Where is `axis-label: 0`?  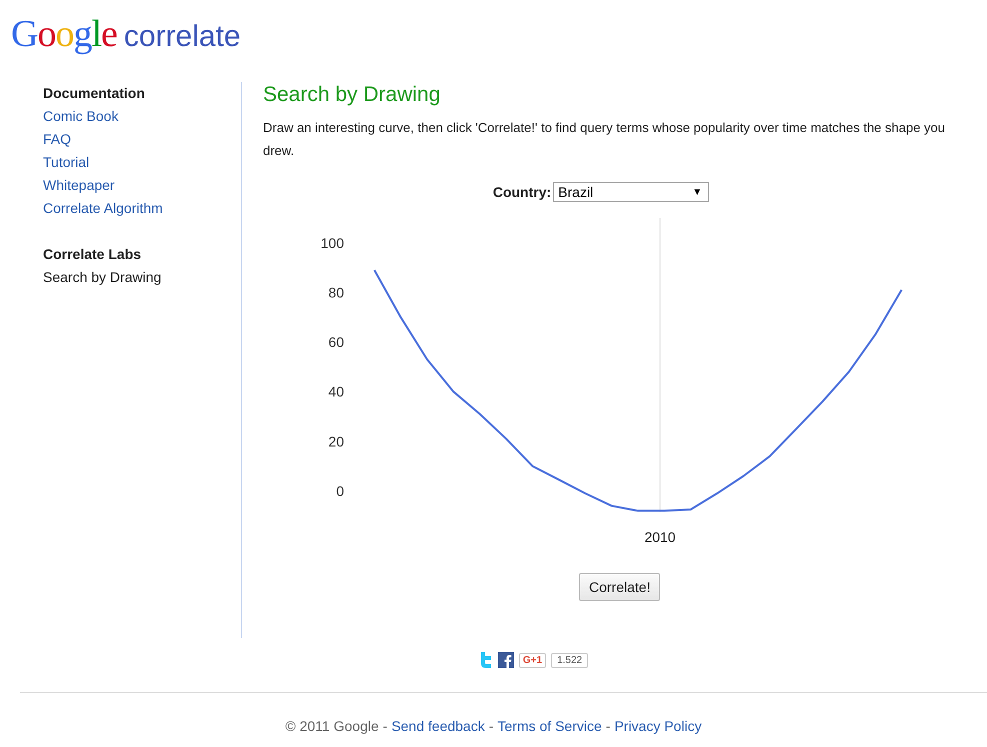 axis-label: 0 is located at coordinates (340, 490).